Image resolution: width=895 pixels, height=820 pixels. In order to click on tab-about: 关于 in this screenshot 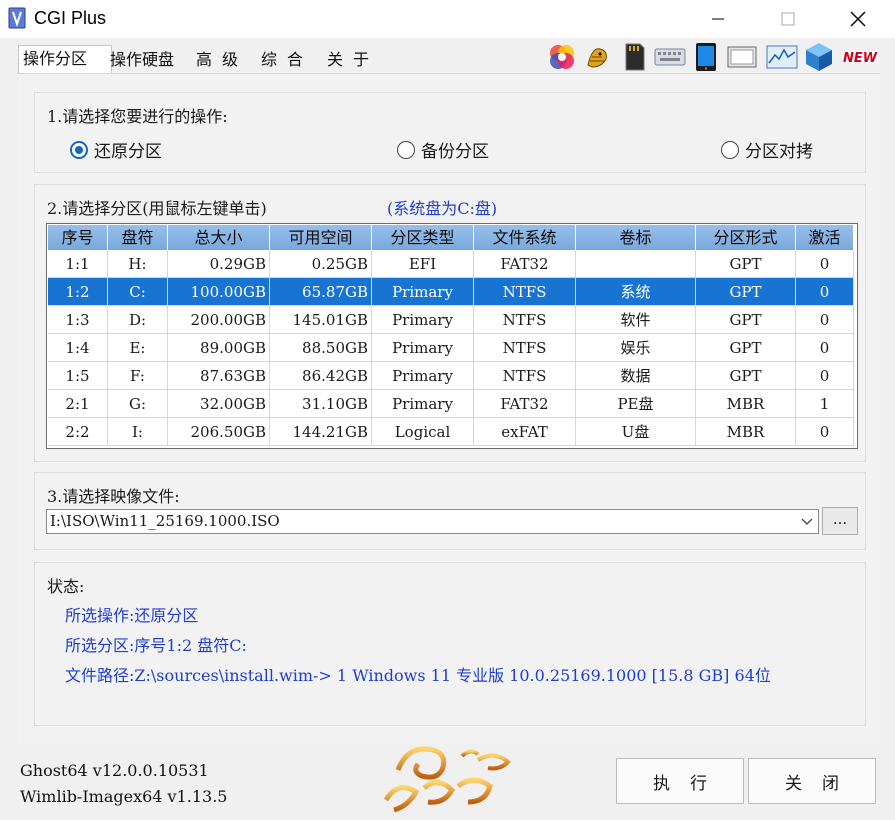, I will do `click(353, 60)`.